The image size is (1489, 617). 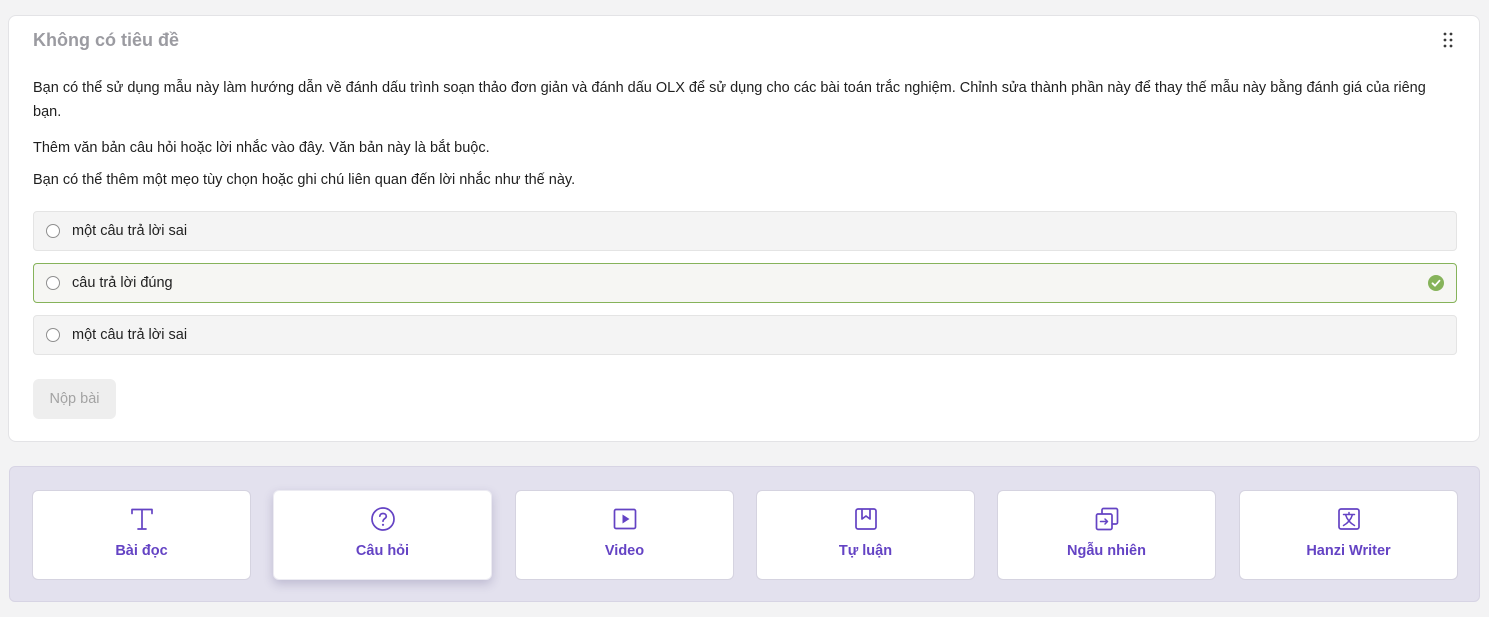 I want to click on check-circle-icon, so click(x=1436, y=283).